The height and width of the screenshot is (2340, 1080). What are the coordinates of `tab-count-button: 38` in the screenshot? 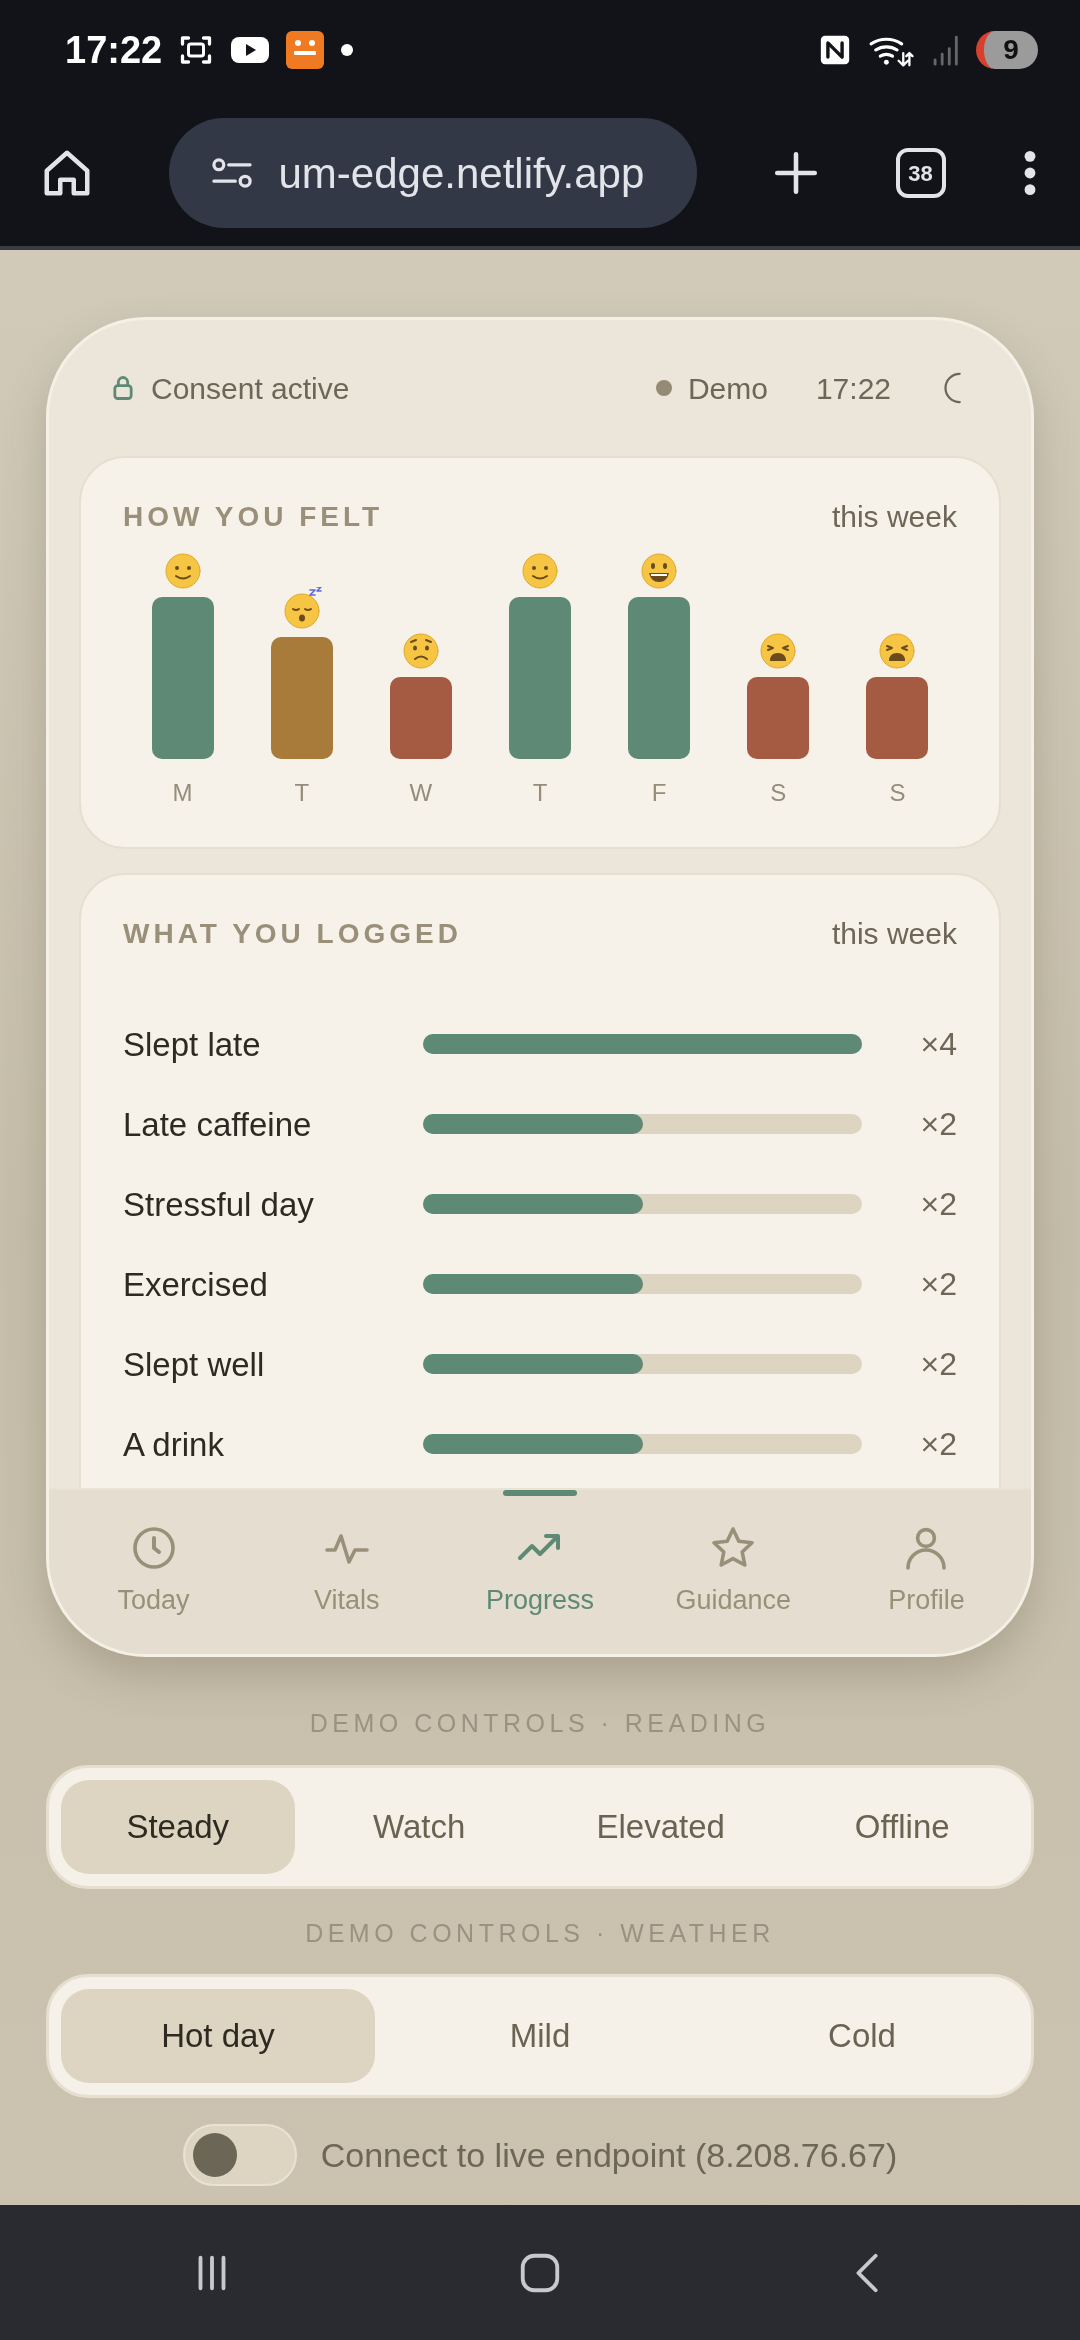 It's located at (920, 173).